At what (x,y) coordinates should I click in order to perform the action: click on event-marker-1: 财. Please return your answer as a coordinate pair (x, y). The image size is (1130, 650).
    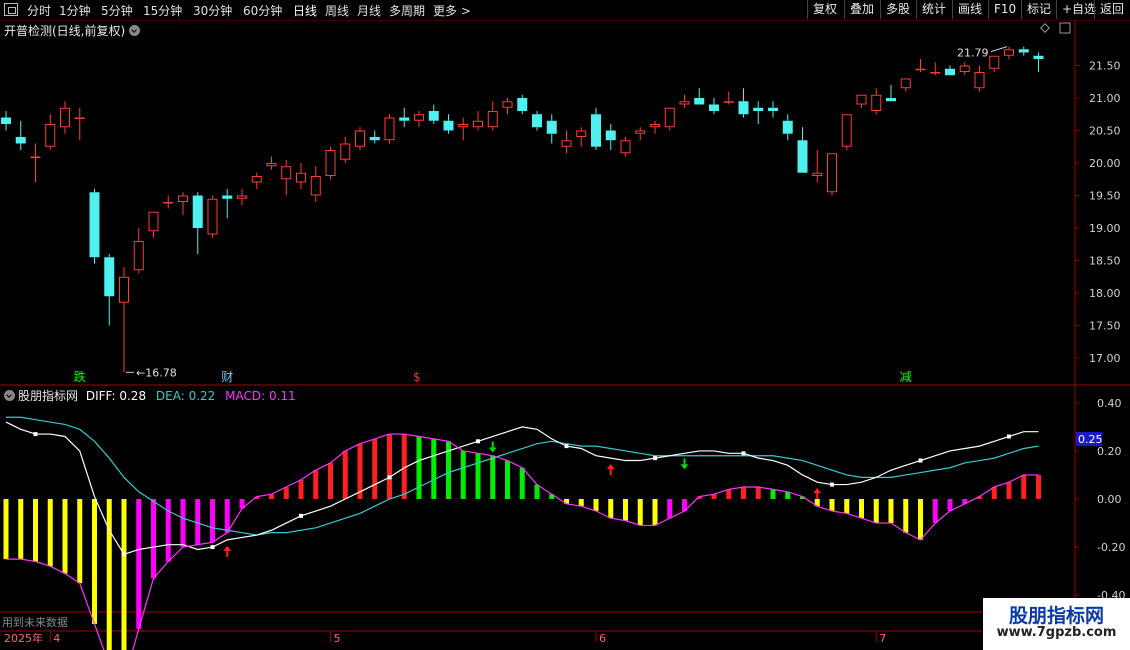
    Looking at the image, I should click on (227, 377).